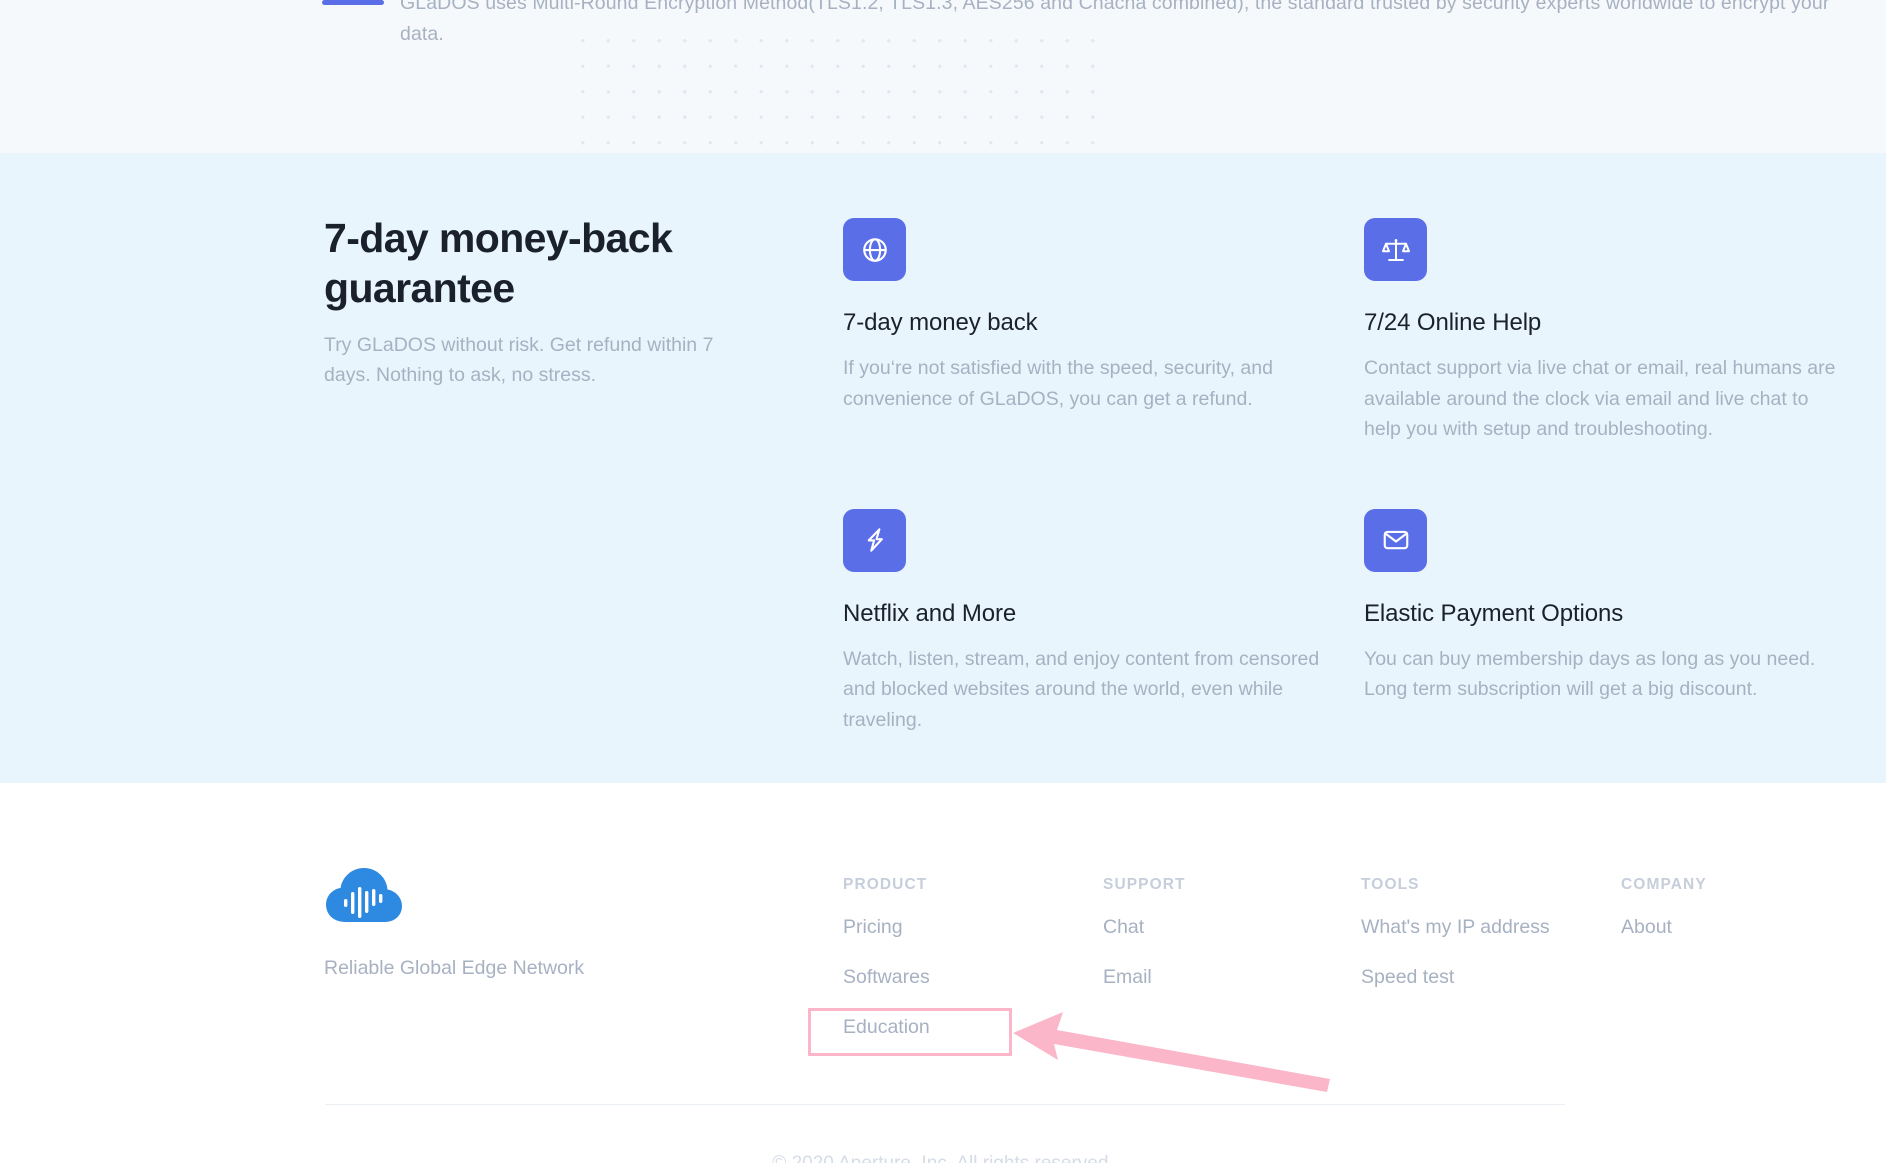 Image resolution: width=1886 pixels, height=1163 pixels. What do you see at coordinates (1491, 977) in the screenshot?
I see `list-item: Speed test` at bounding box center [1491, 977].